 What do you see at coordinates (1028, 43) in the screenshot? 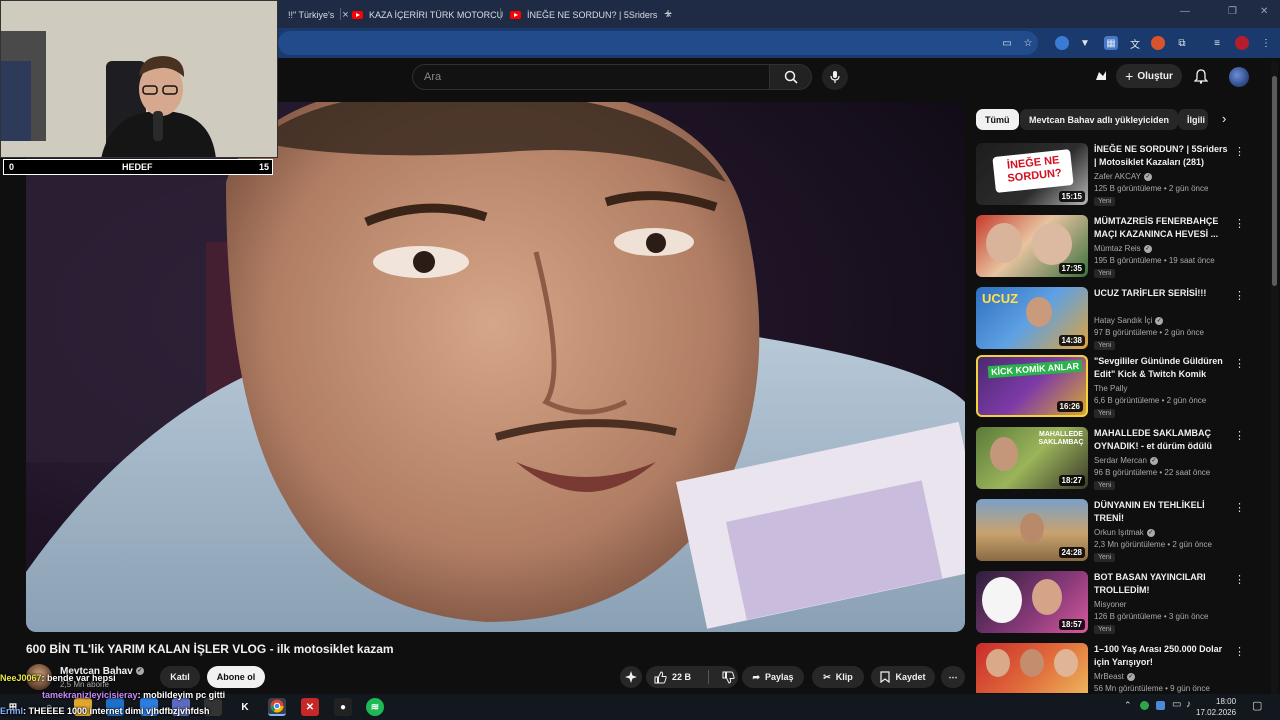
I see `bookmark-star-icon: ☆` at bounding box center [1028, 43].